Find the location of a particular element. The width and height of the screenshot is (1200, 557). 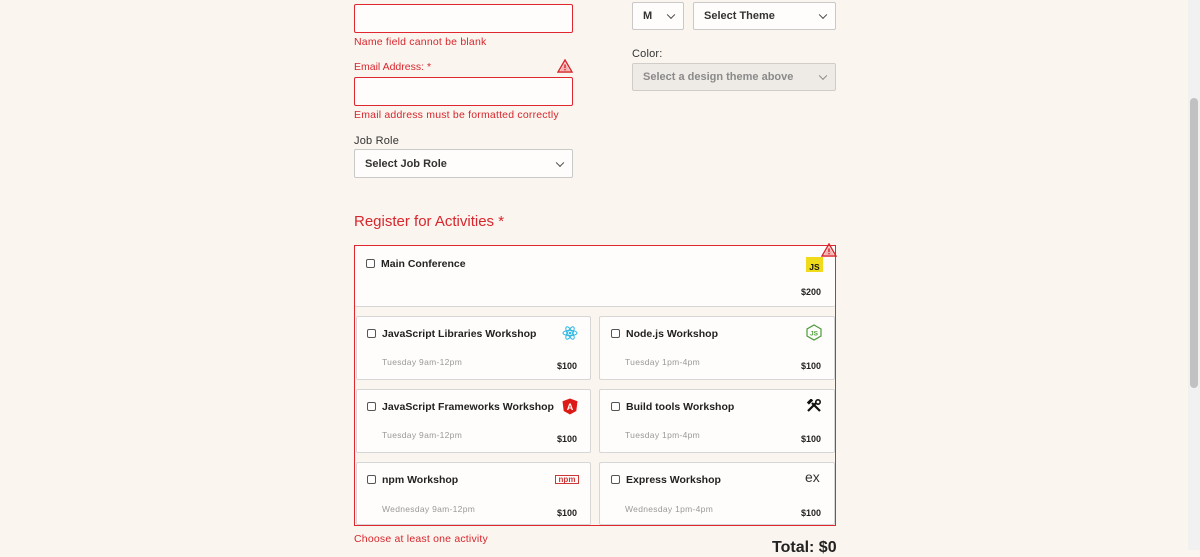

activity-title: Build tools Workshop is located at coordinates (680, 407).